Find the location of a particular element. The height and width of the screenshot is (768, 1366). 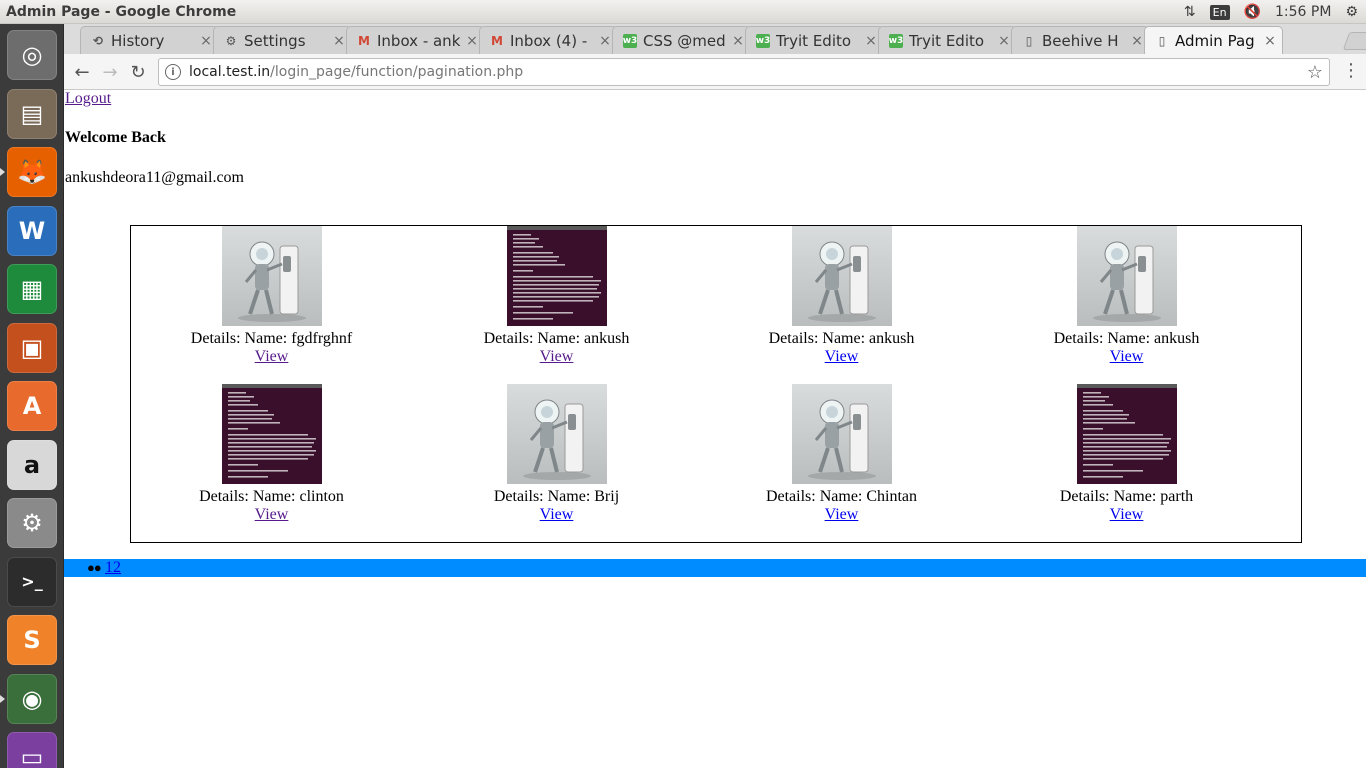

user-card: Details: Name: parth View is located at coordinates (1126, 454).